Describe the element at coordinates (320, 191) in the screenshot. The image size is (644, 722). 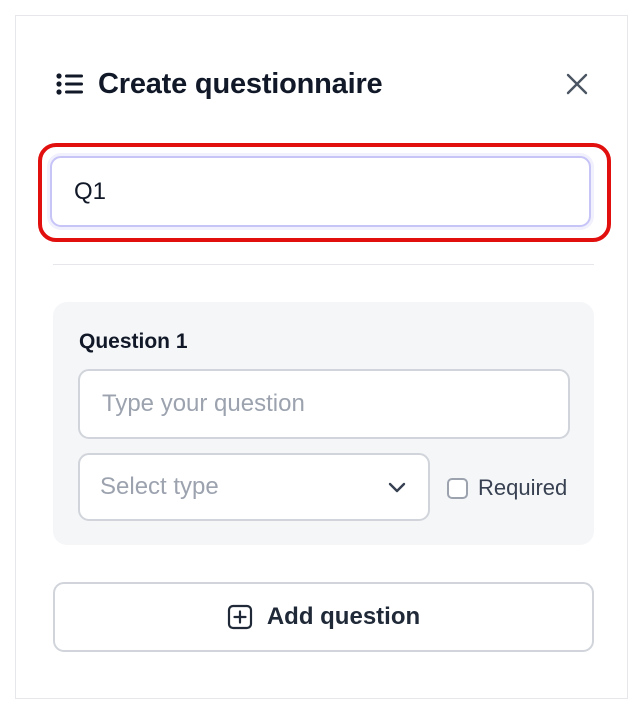
I see `questionnaire-name-input` at that location.